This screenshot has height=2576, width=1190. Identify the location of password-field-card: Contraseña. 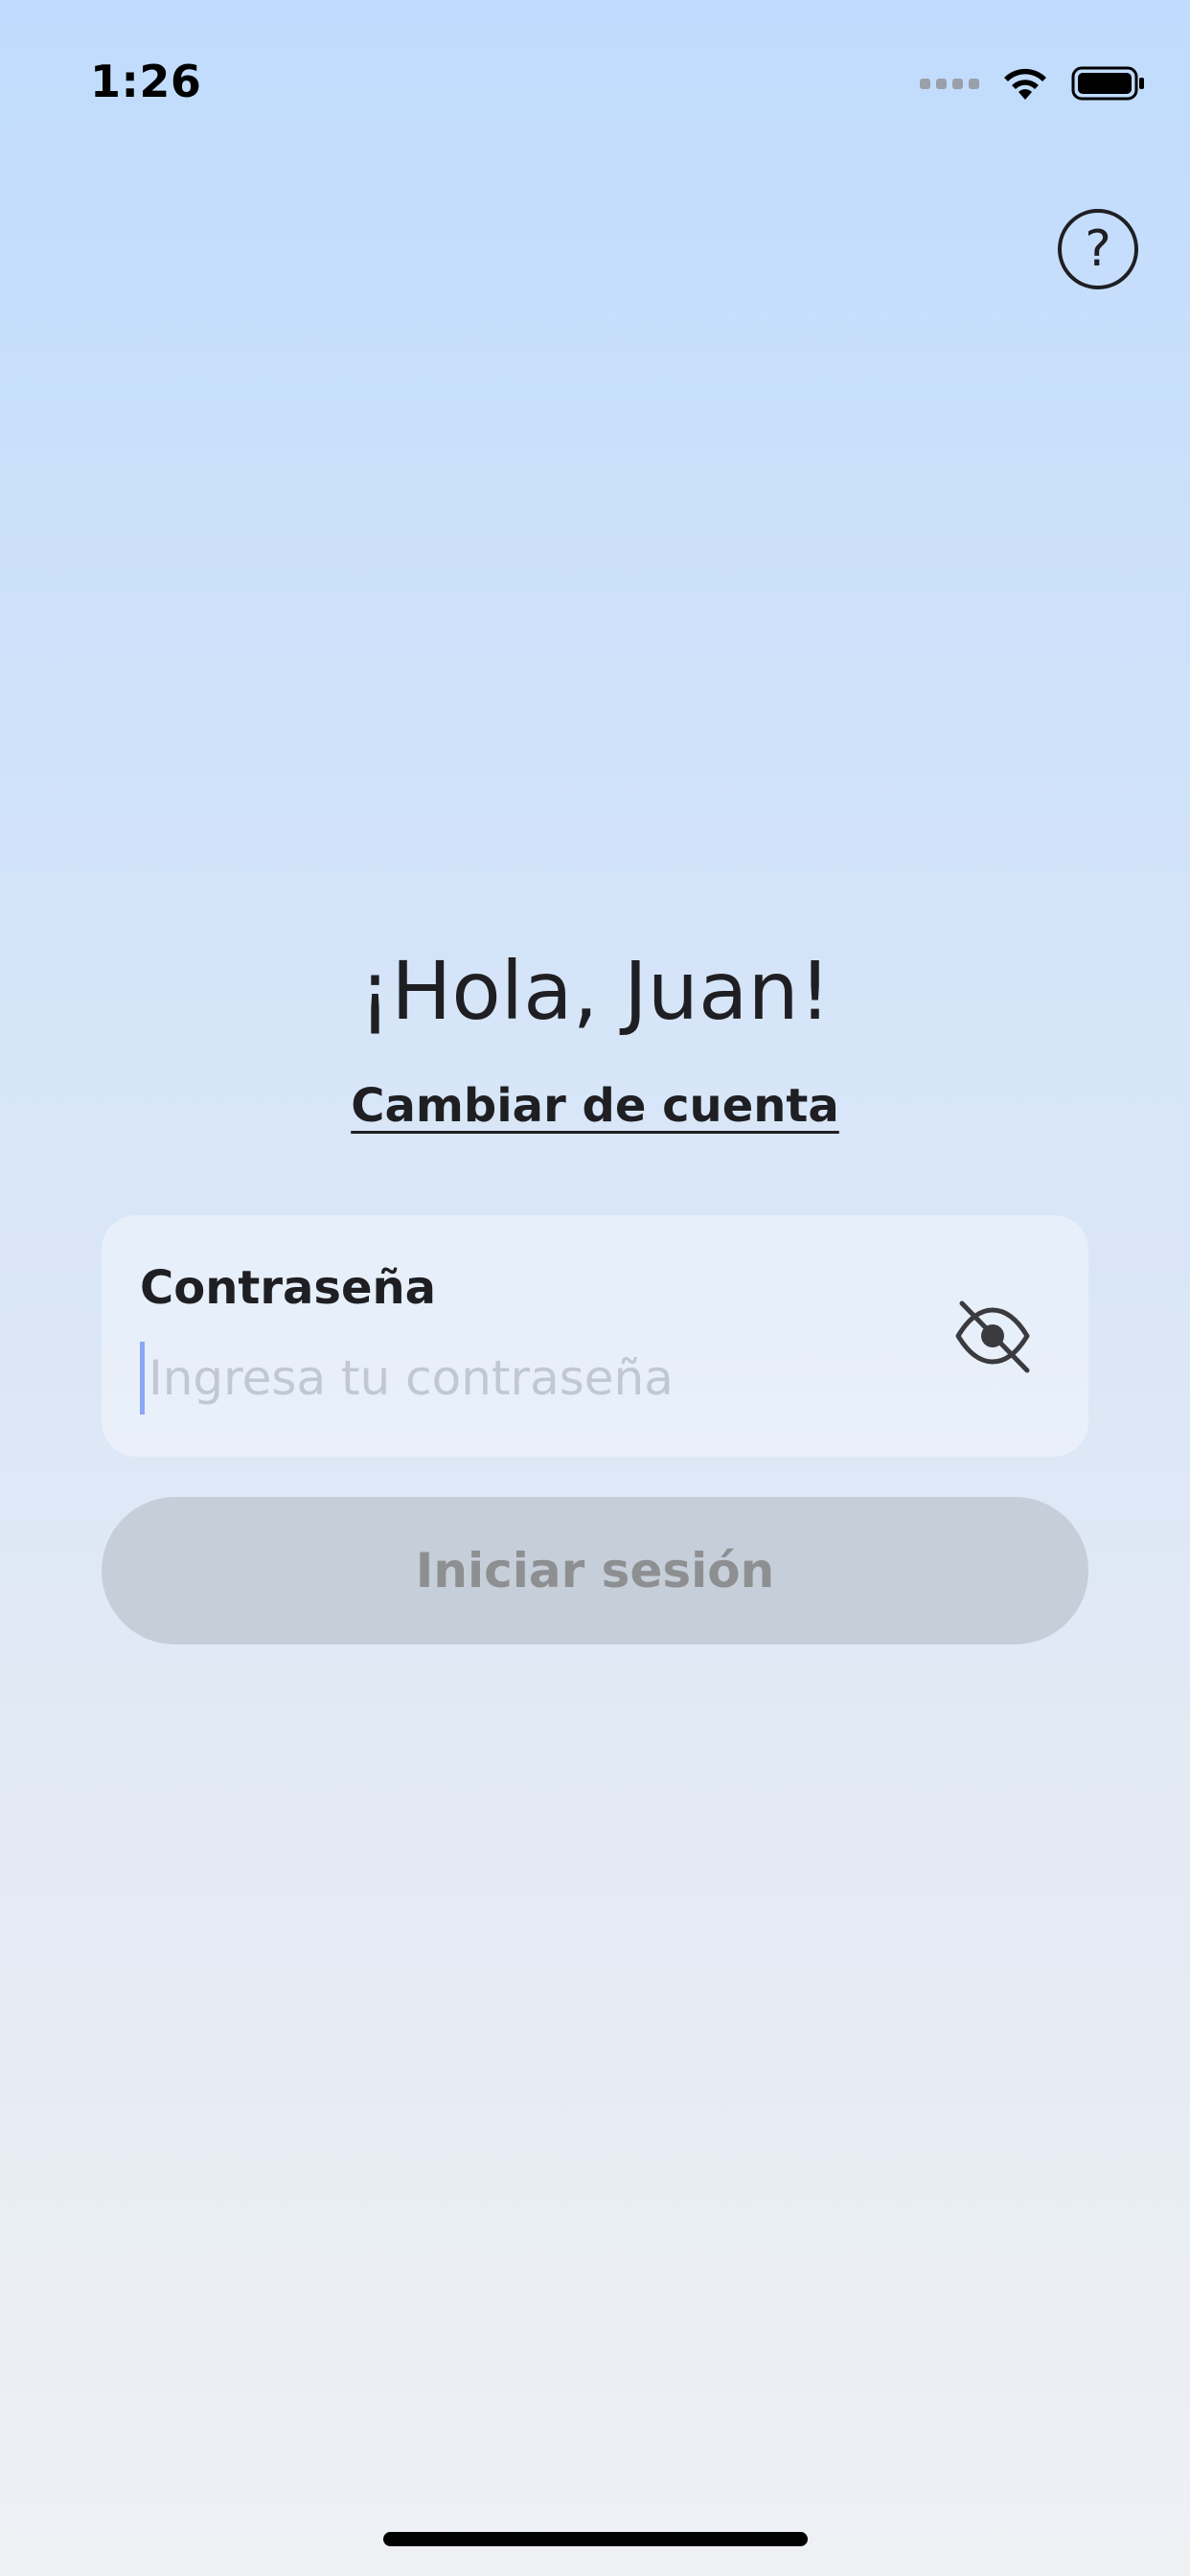
(595, 1336).